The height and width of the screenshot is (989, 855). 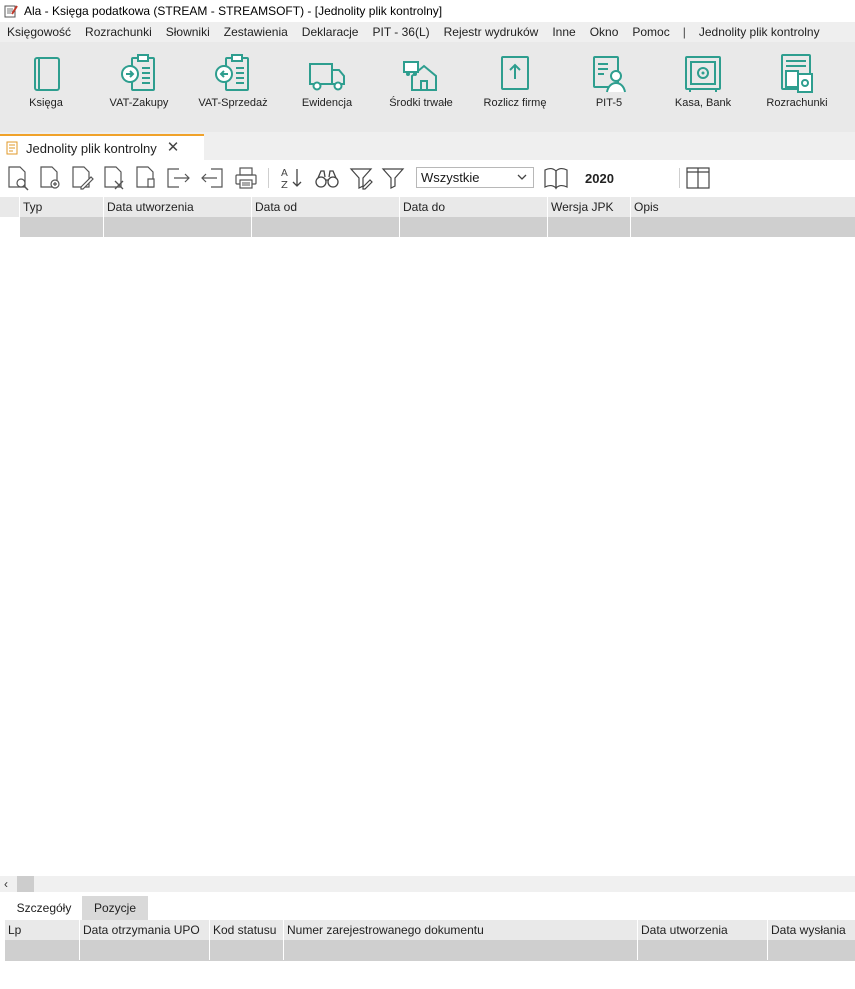 What do you see at coordinates (115, 908) in the screenshot?
I see `tab-pozycje: Pozycje` at bounding box center [115, 908].